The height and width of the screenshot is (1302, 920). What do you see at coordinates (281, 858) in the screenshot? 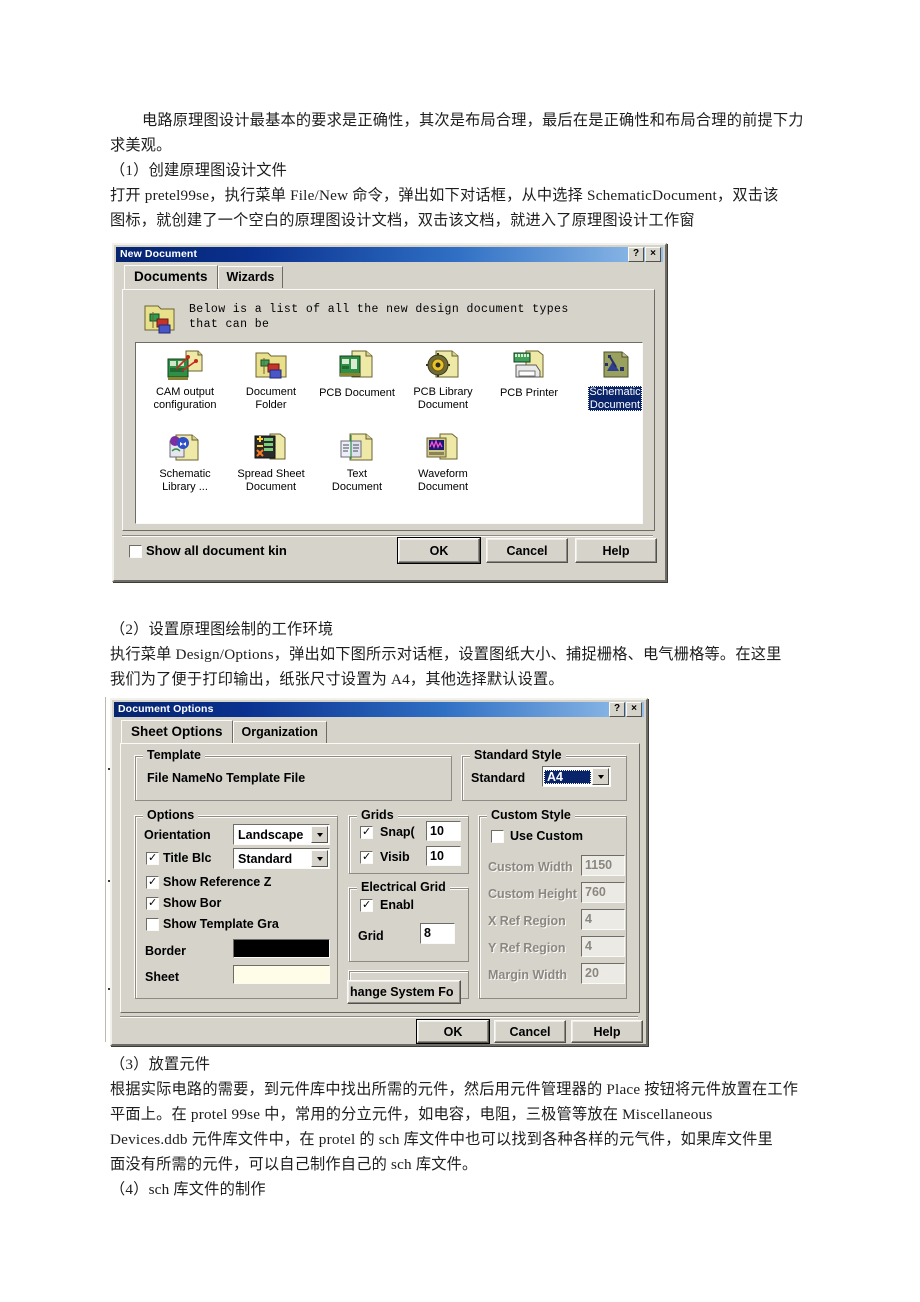
I see `title-block-select: Standard` at bounding box center [281, 858].